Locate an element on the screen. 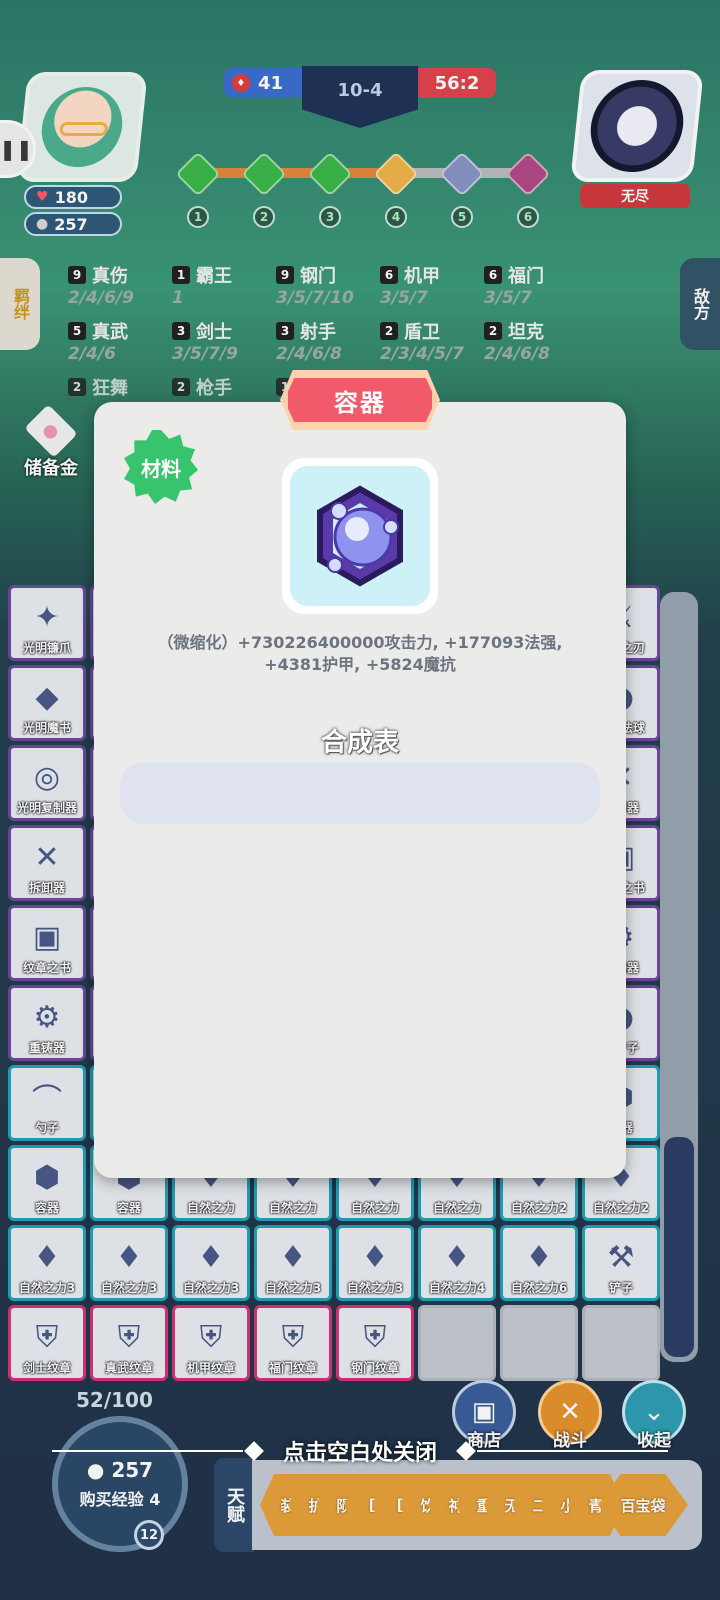  orb-icon is located at coordinates (360, 536).